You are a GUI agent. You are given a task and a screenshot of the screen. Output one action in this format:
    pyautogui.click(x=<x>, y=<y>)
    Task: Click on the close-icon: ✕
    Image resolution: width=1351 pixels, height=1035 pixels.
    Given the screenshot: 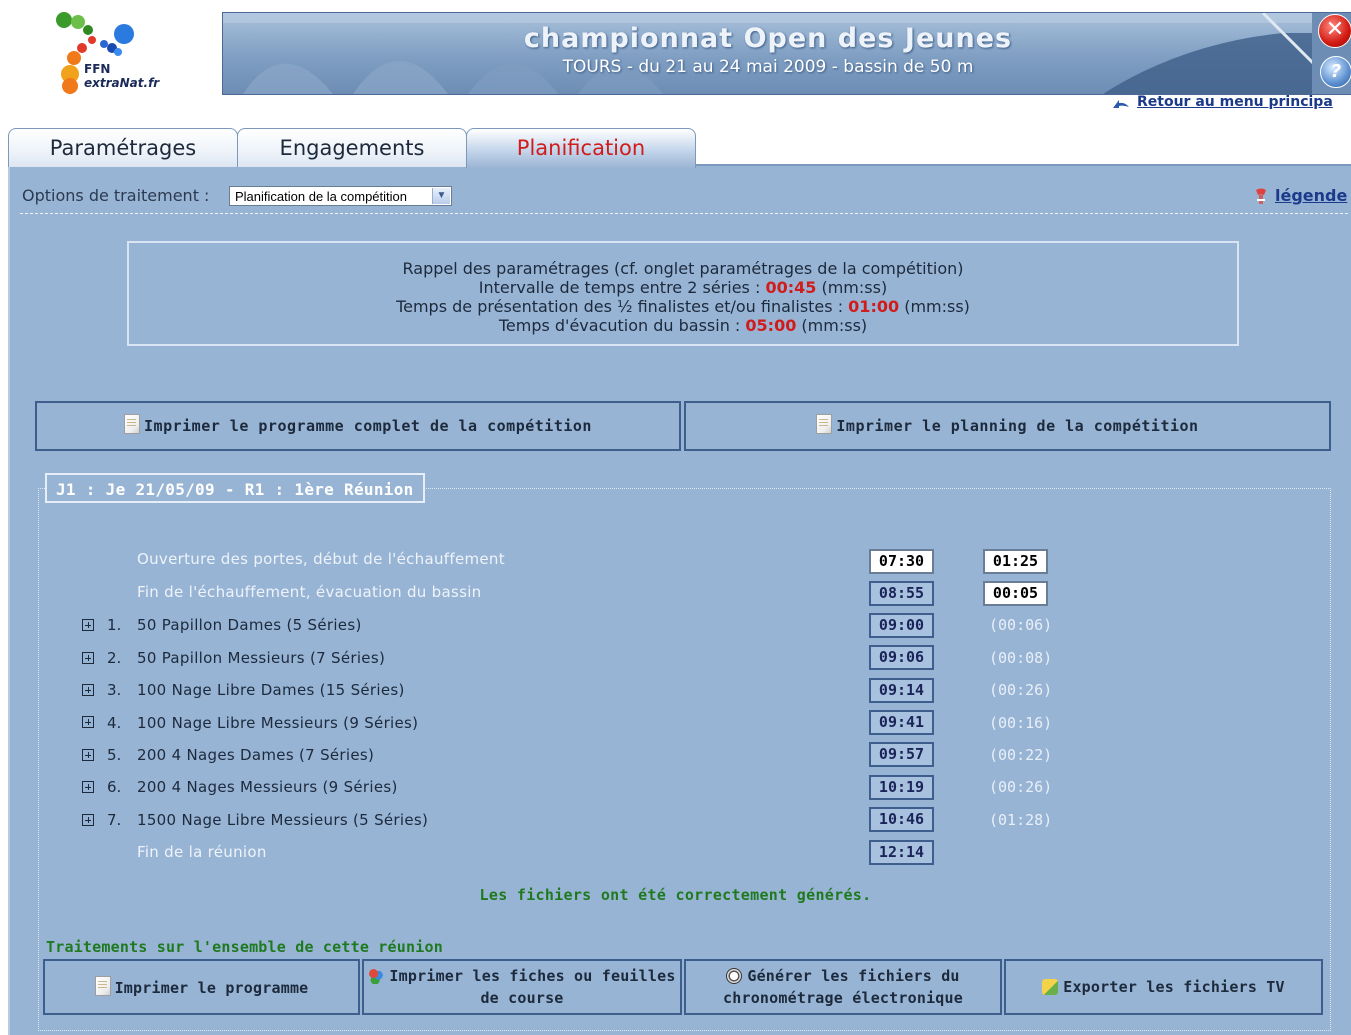 What is the action you would take?
    pyautogui.click(x=1334, y=31)
    